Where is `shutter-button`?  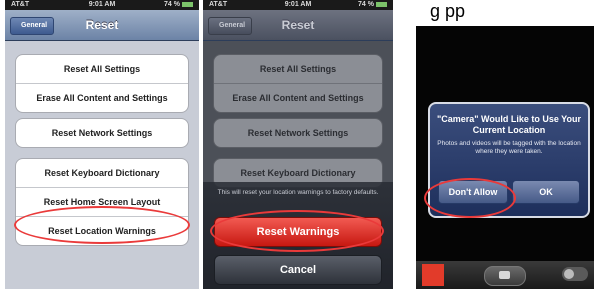
shutter-button is located at coordinates (505, 276).